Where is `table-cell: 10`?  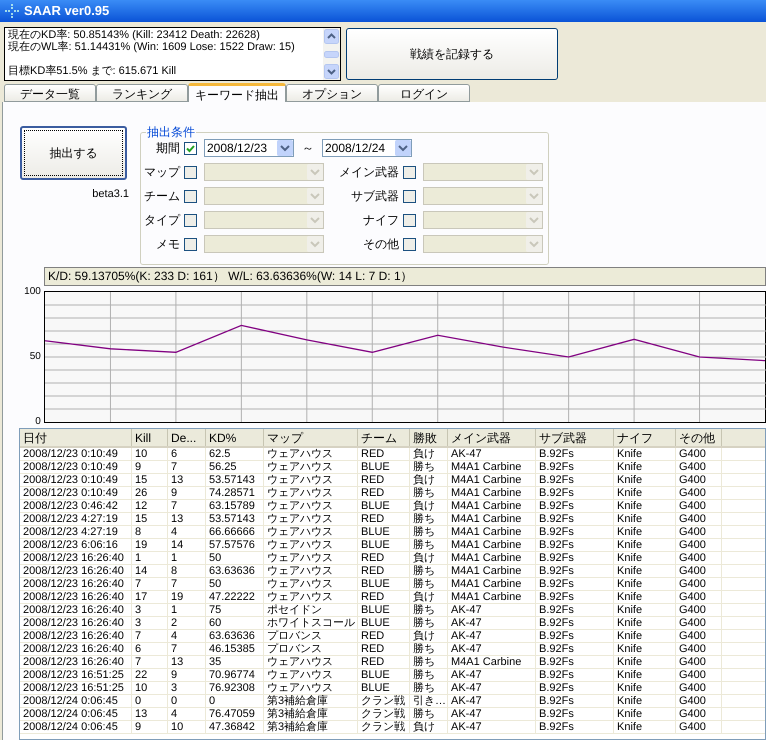
table-cell: 10 is located at coordinates (150, 688).